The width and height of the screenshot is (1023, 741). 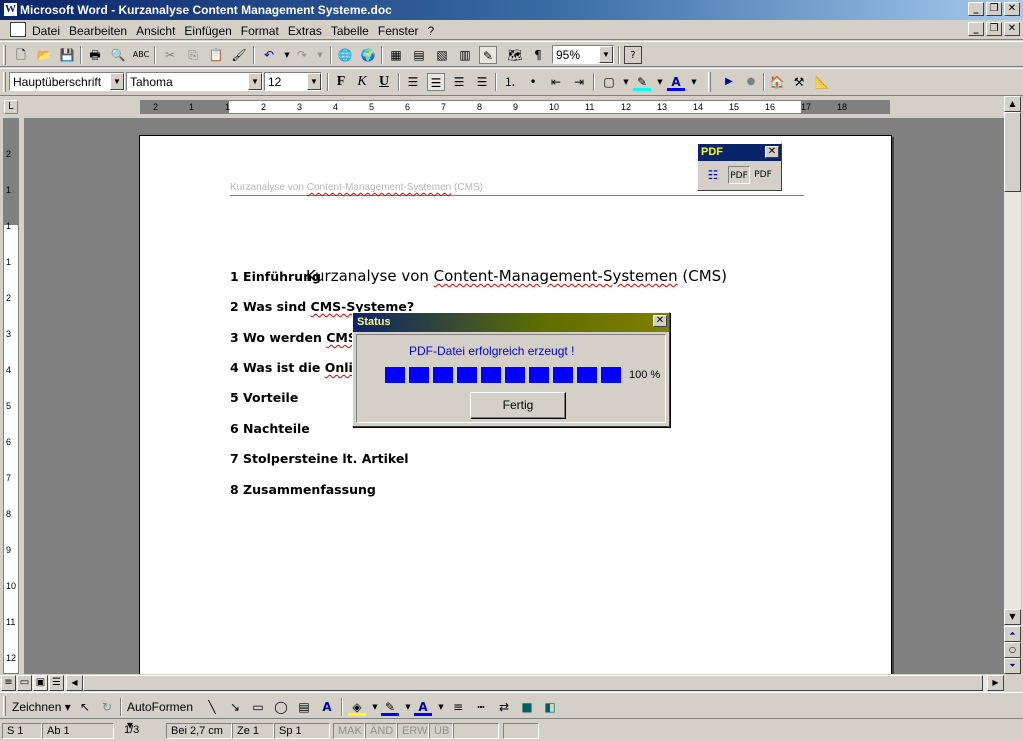 I want to click on select-objects-icon: ↖, so click(x=85, y=707).